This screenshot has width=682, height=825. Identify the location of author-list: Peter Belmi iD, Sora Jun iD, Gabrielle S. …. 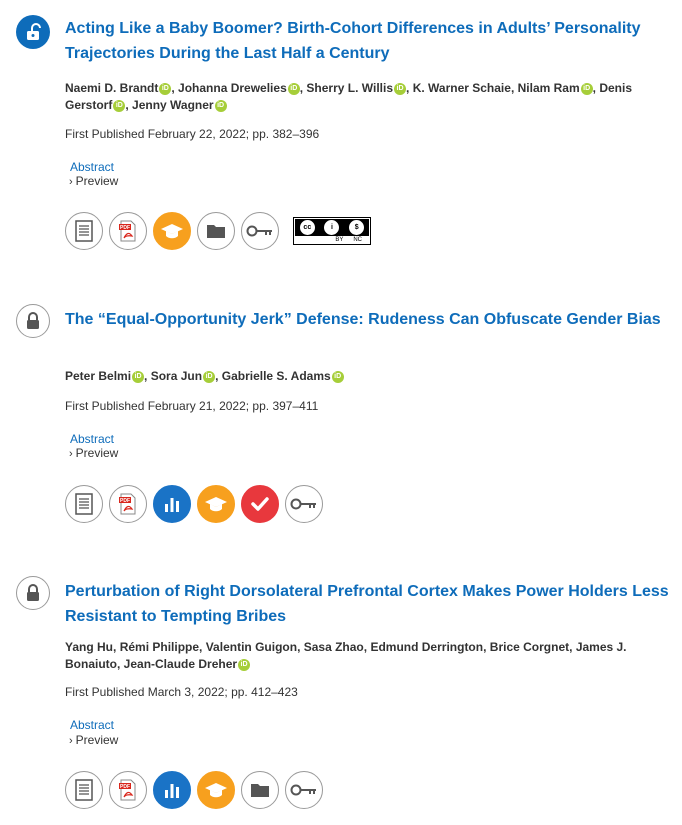
(367, 376).